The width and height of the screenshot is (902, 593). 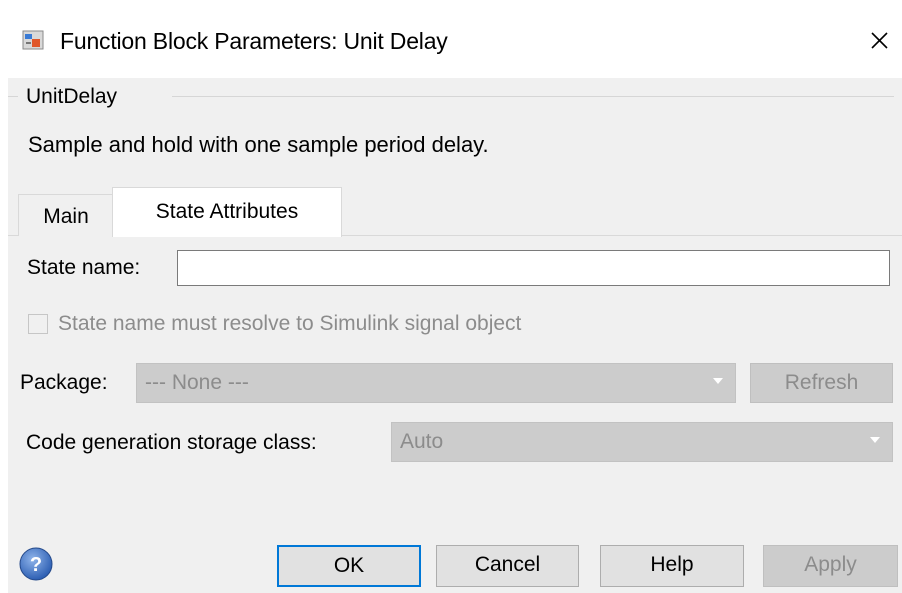 I want to click on ok-button-label: OK, so click(x=349, y=565).